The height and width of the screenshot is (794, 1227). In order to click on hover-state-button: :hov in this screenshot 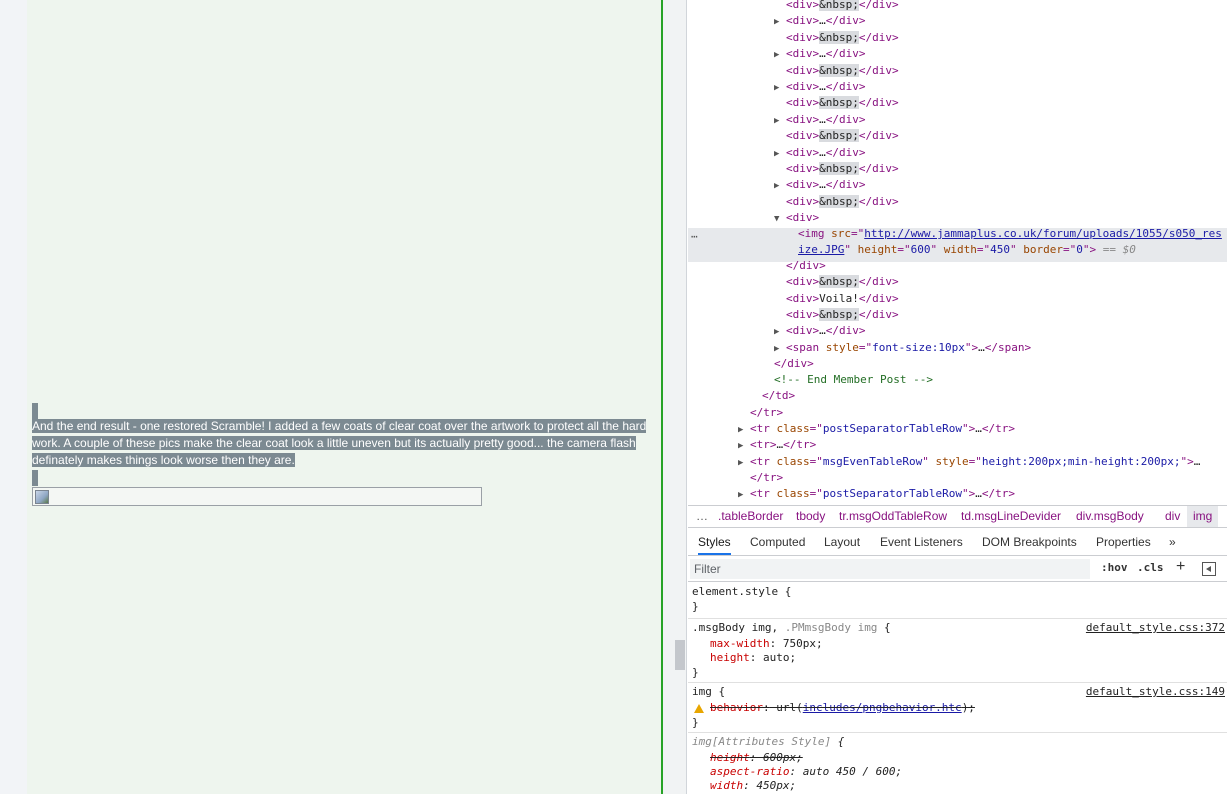, I will do `click(1114, 567)`.